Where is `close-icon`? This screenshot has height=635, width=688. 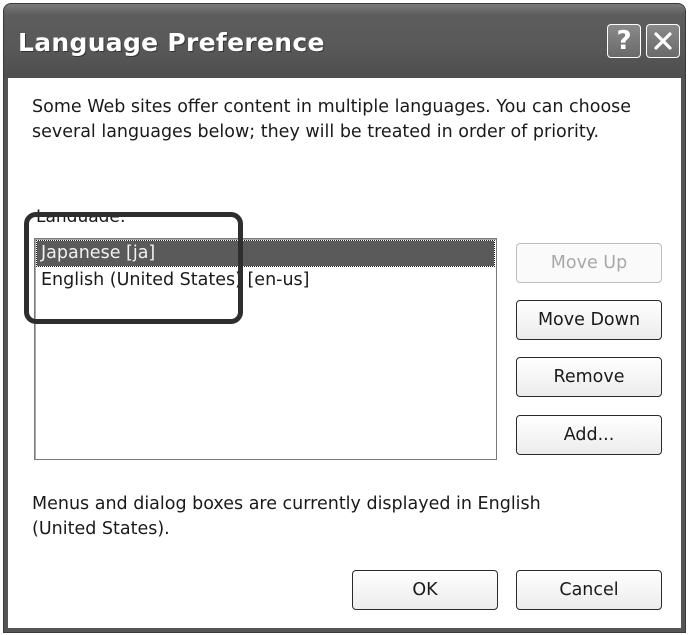 close-icon is located at coordinates (663, 41).